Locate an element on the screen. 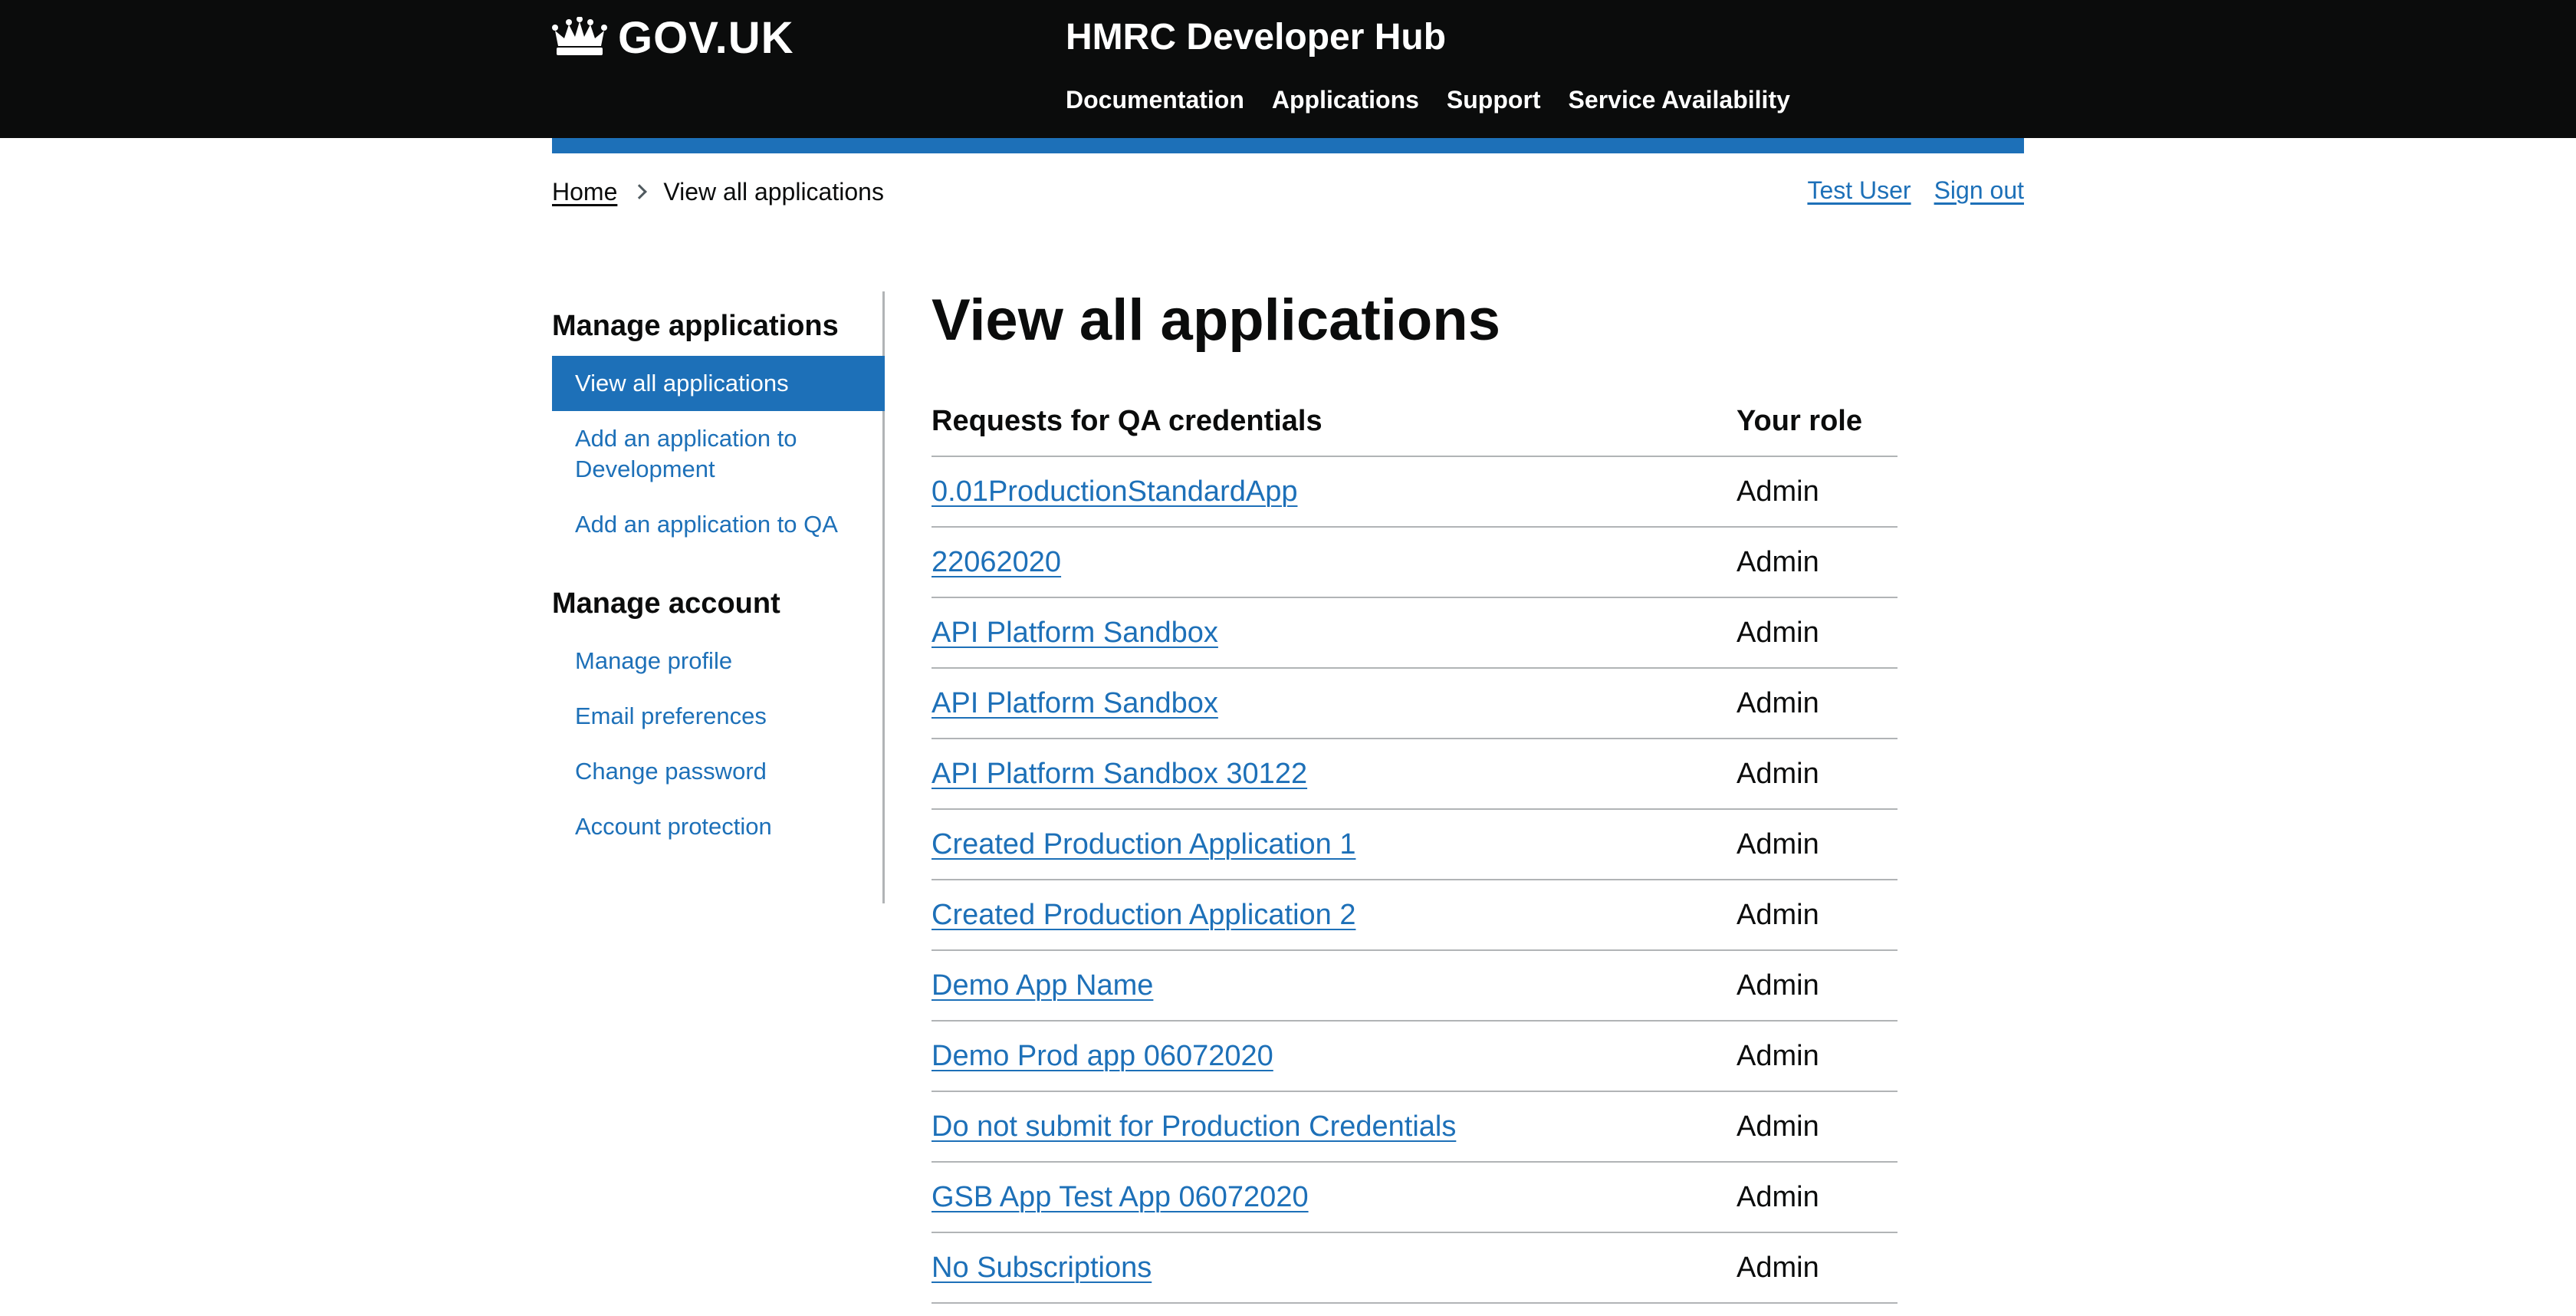 Image resolution: width=2576 pixels, height=1316 pixels. govuk-logo-link: GOV.UK is located at coordinates (673, 37).